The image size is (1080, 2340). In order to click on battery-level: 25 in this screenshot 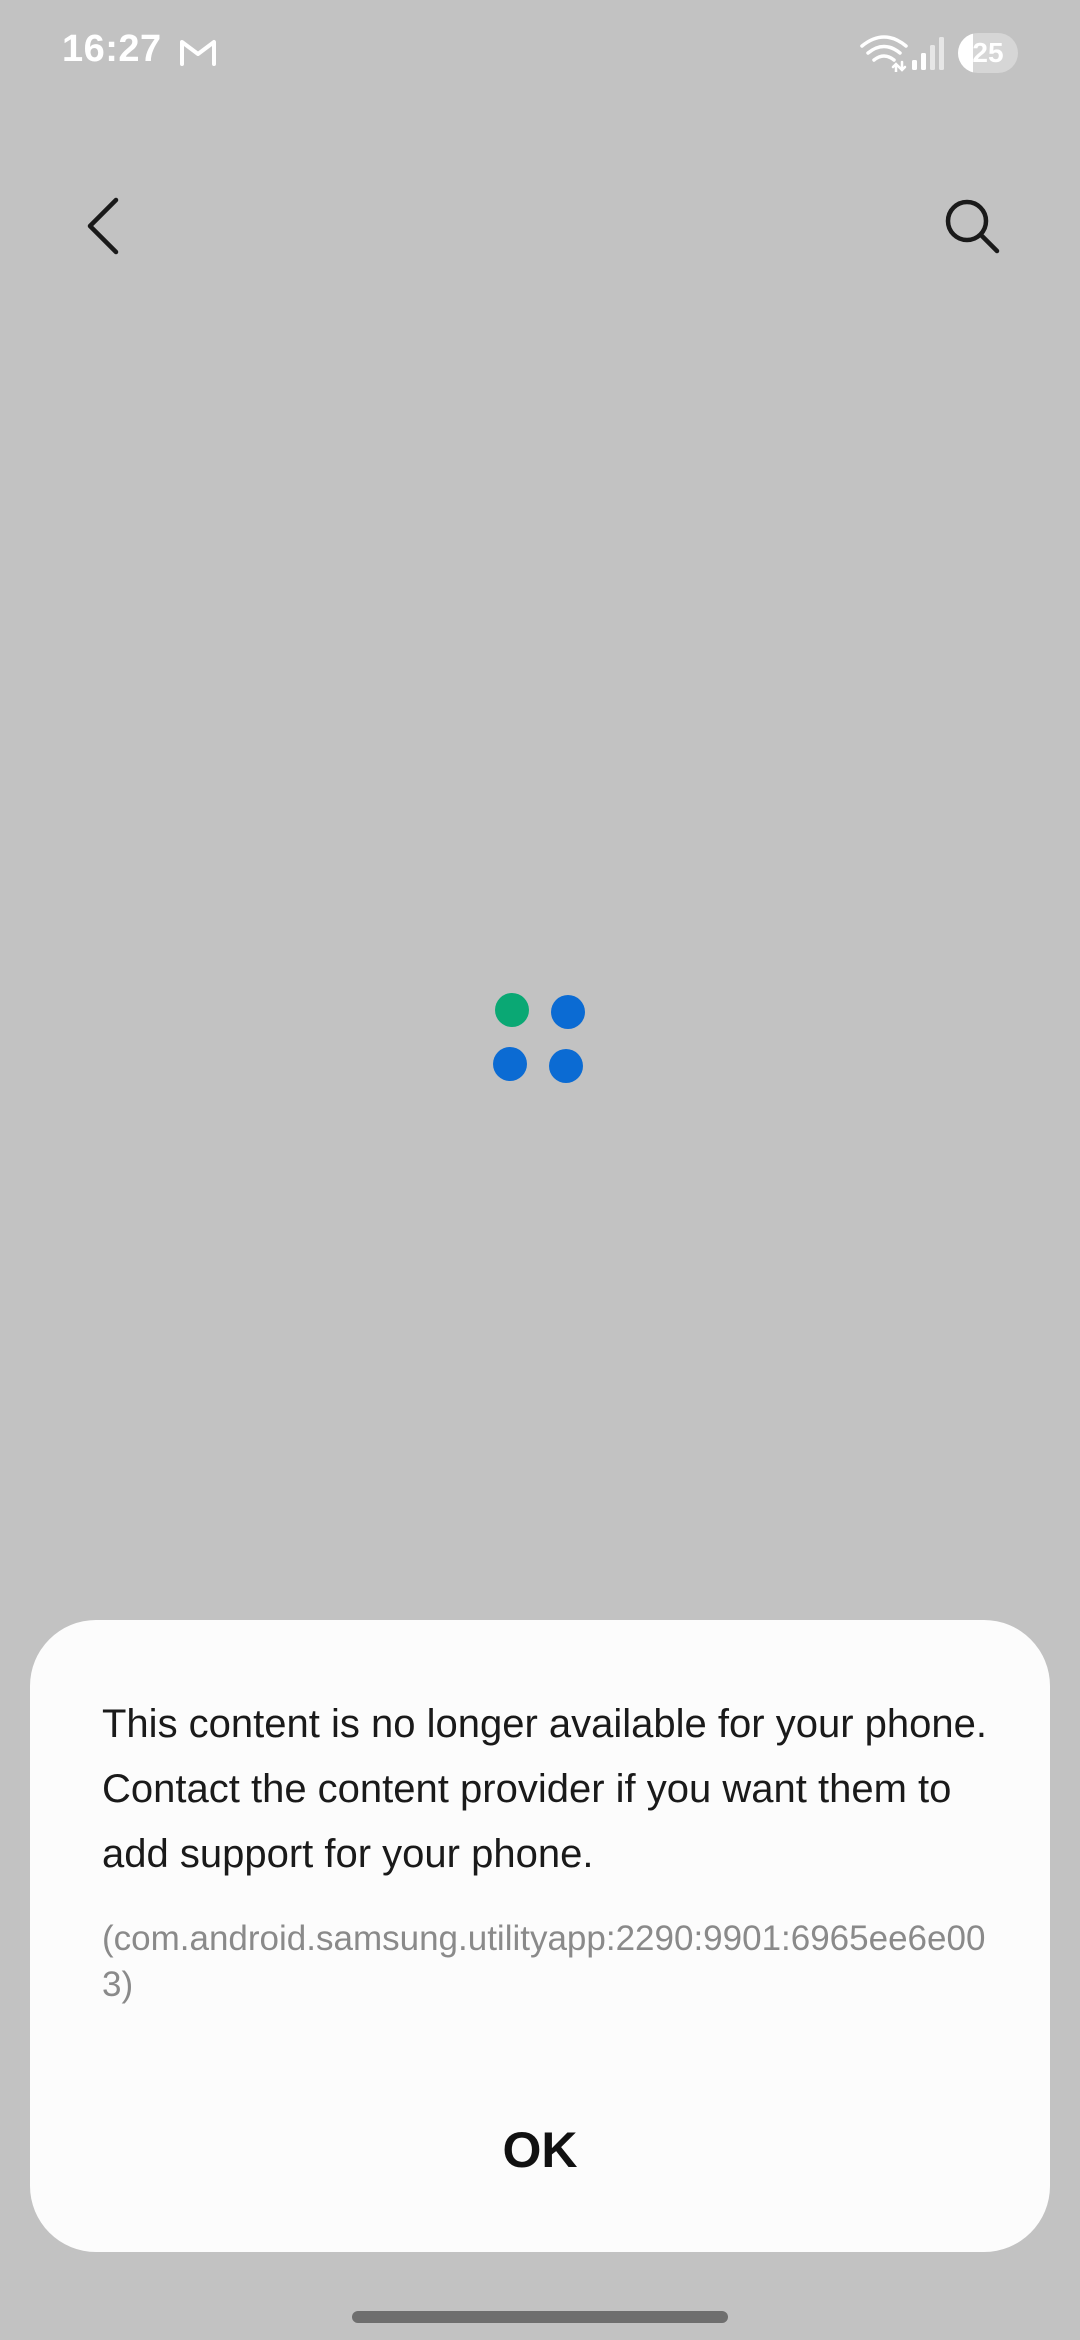, I will do `click(988, 52)`.